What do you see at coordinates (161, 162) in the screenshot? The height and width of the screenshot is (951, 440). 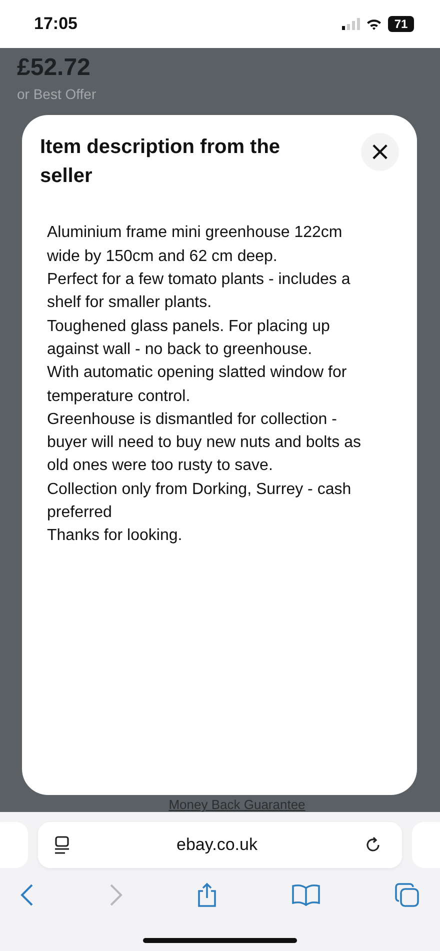 I see `dialog-title: Item description from the seller` at bounding box center [161, 162].